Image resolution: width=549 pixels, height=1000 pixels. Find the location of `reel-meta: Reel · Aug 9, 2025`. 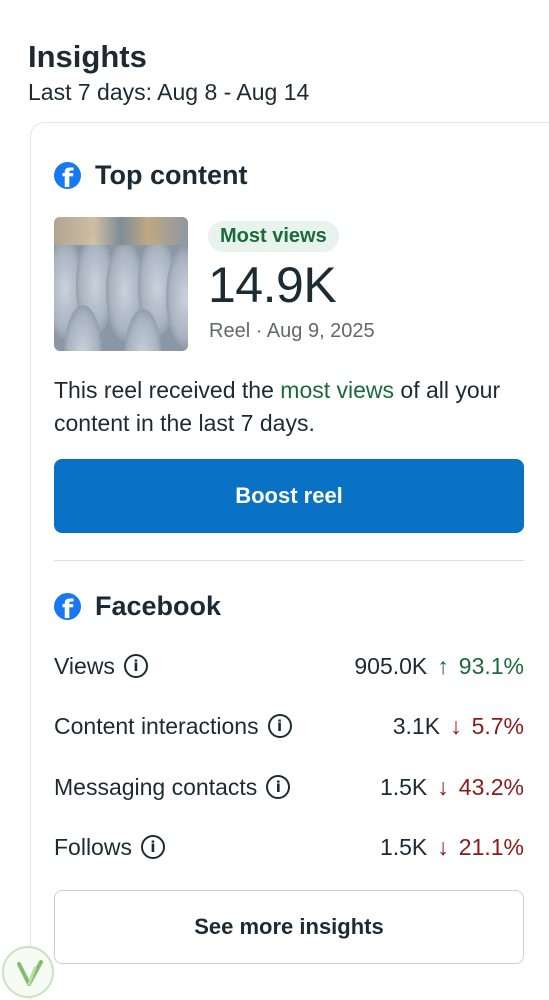

reel-meta: Reel · Aug 9, 2025 is located at coordinates (292, 331).